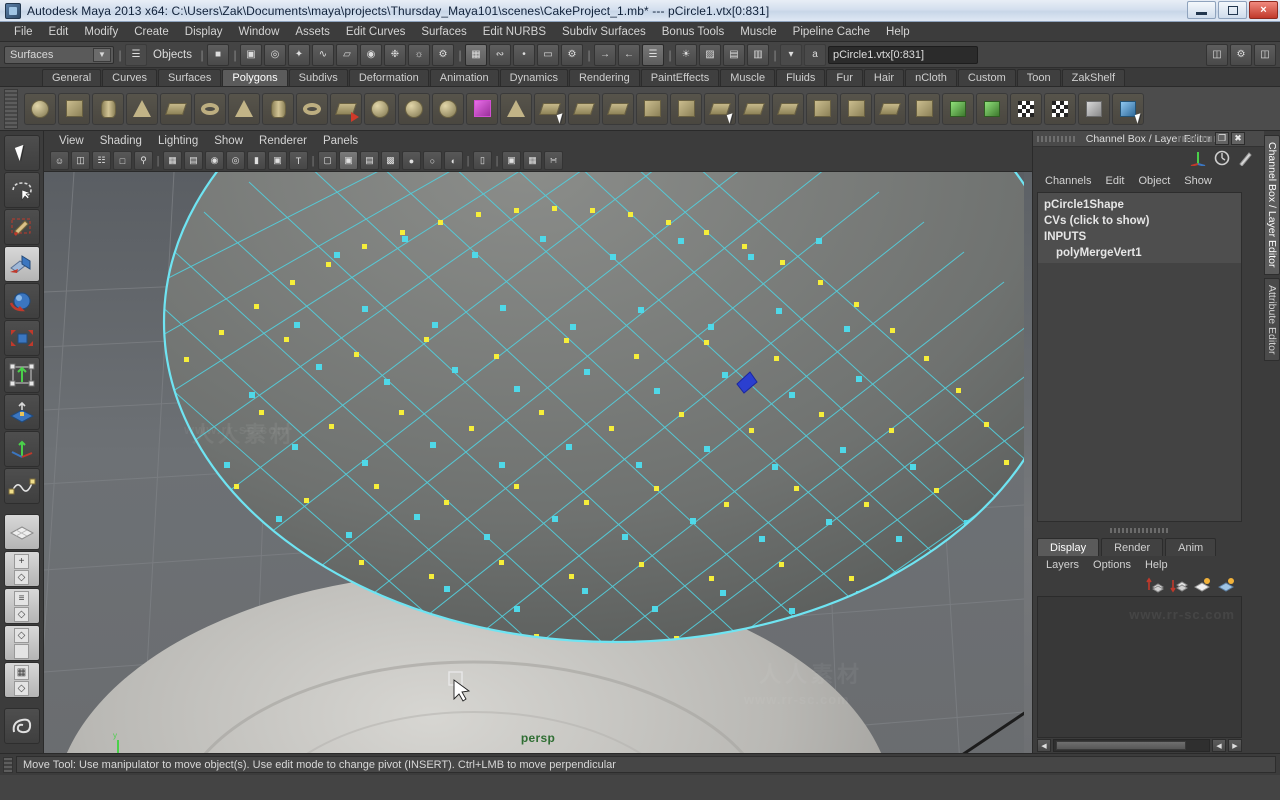  What do you see at coordinates (516, 108) in the screenshot?
I see `polygon-booleans-icon` at bounding box center [516, 108].